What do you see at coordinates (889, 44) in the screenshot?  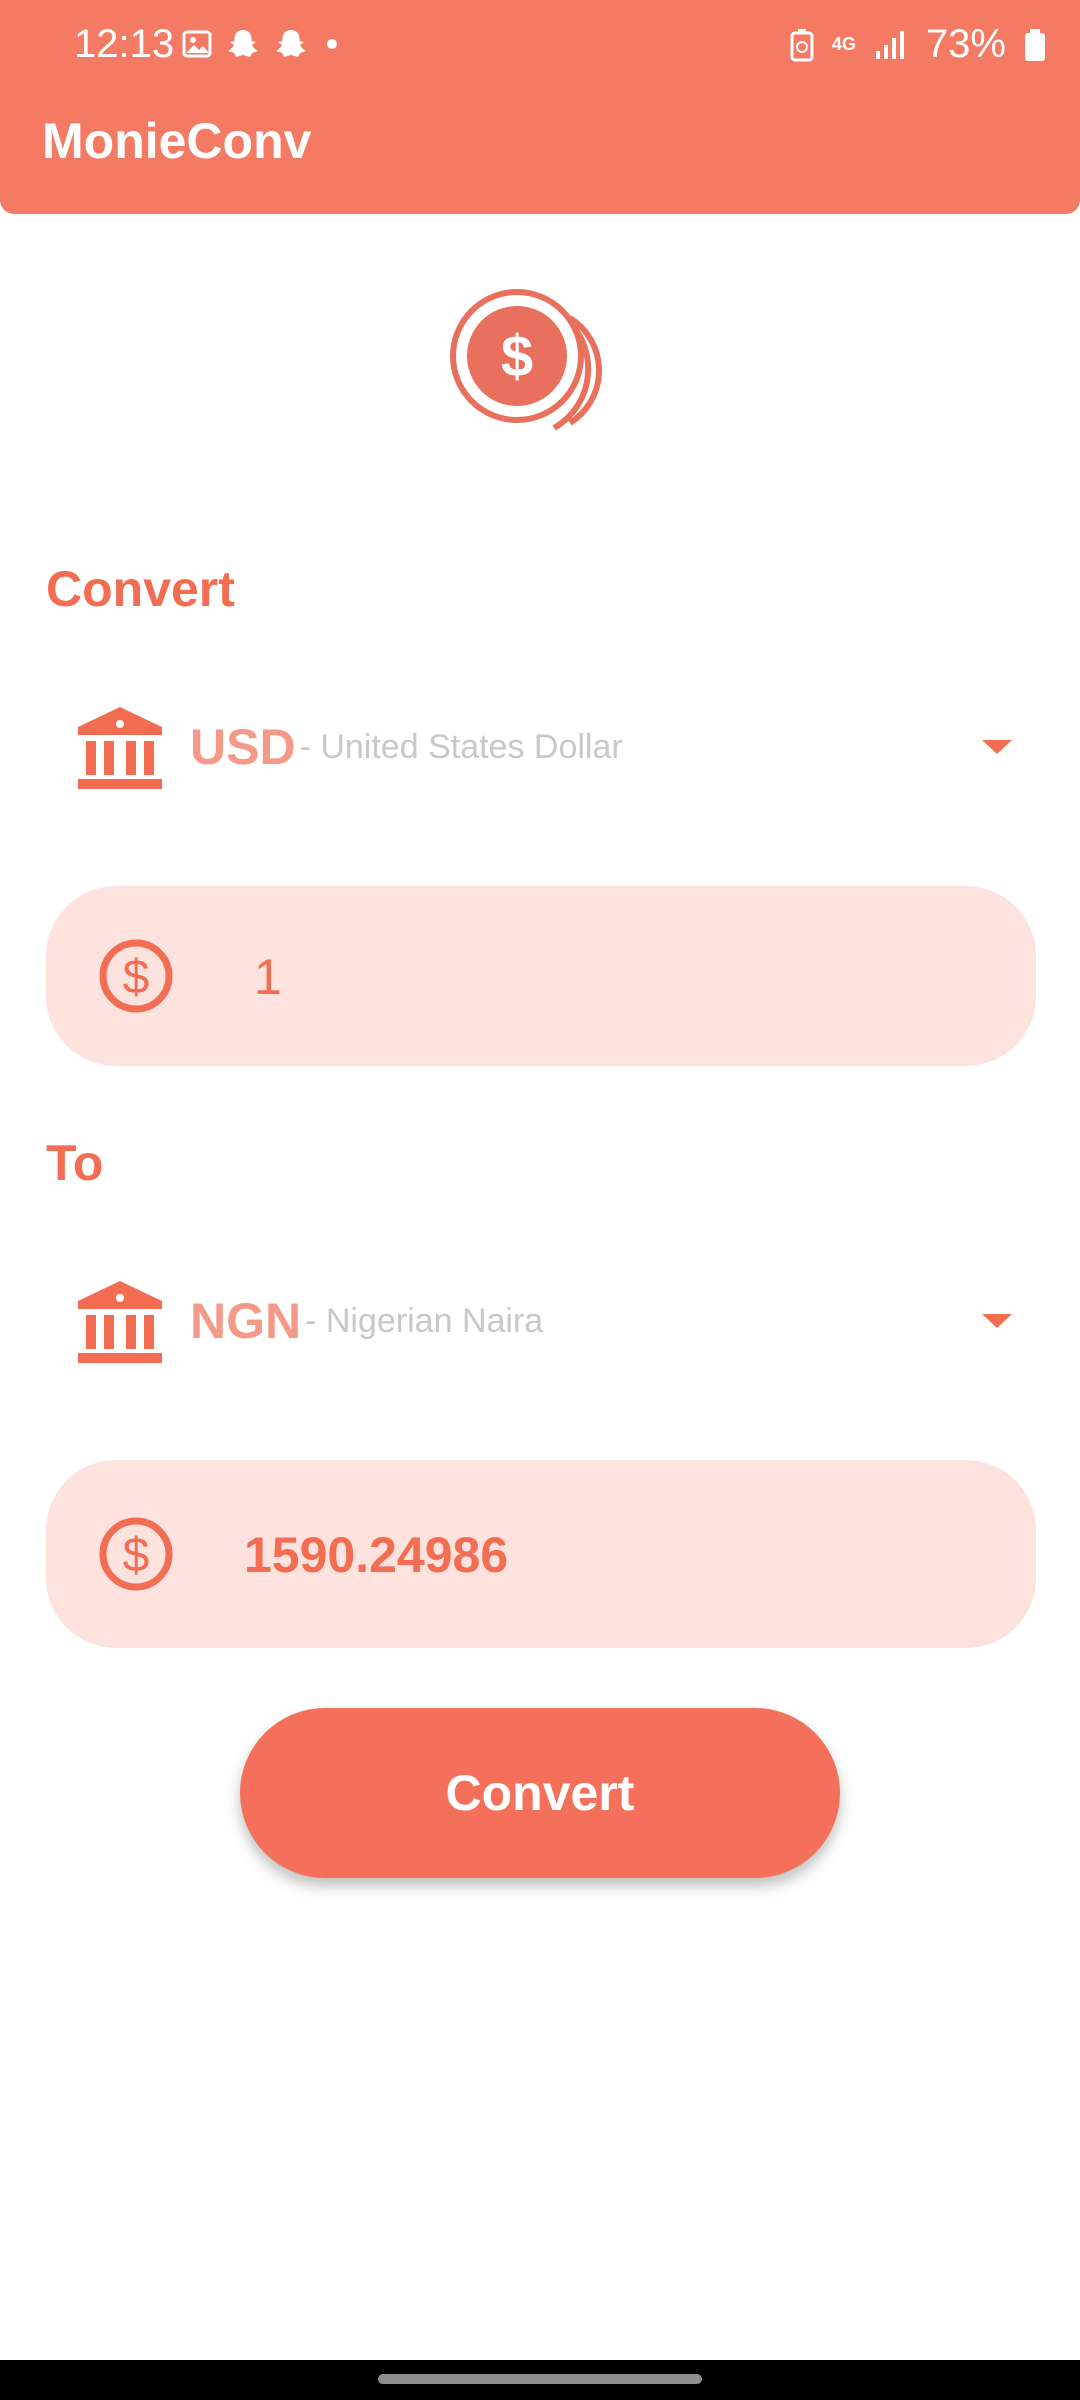 I see `signal-icon` at bounding box center [889, 44].